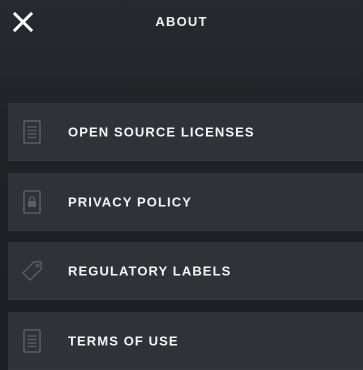 The image size is (363, 370). What do you see at coordinates (32, 202) in the screenshot?
I see `lock-icon` at bounding box center [32, 202].